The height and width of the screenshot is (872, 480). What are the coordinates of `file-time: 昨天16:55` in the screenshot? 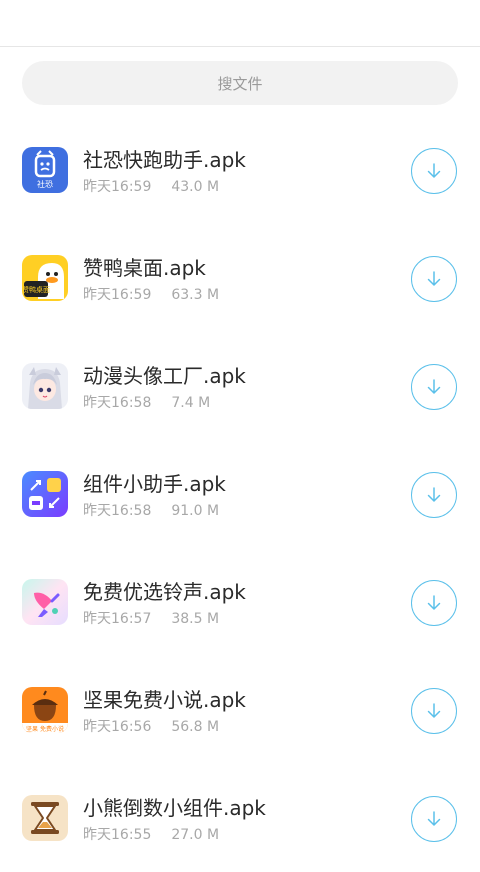 It's located at (117, 835).